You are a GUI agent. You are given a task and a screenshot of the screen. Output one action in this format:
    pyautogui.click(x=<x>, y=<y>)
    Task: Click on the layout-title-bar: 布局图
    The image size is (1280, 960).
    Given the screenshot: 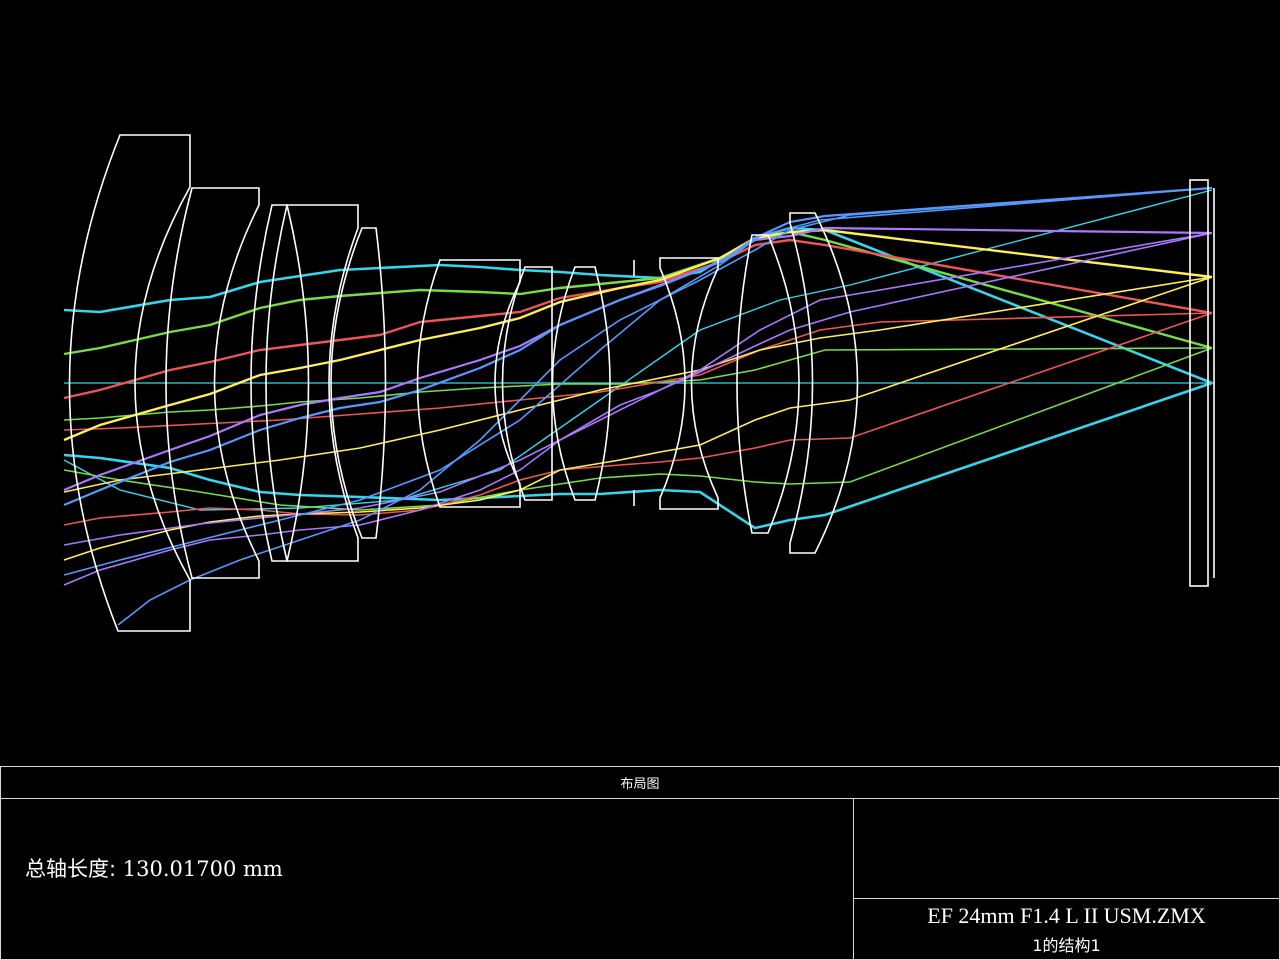 What is the action you would take?
    pyautogui.click(x=640, y=782)
    